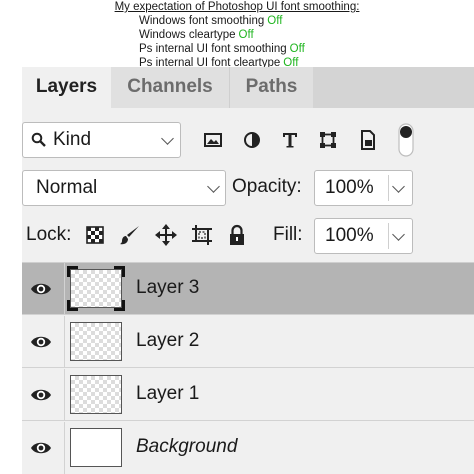 The image size is (474, 474). I want to click on lock-label: Lock:, so click(49, 234).